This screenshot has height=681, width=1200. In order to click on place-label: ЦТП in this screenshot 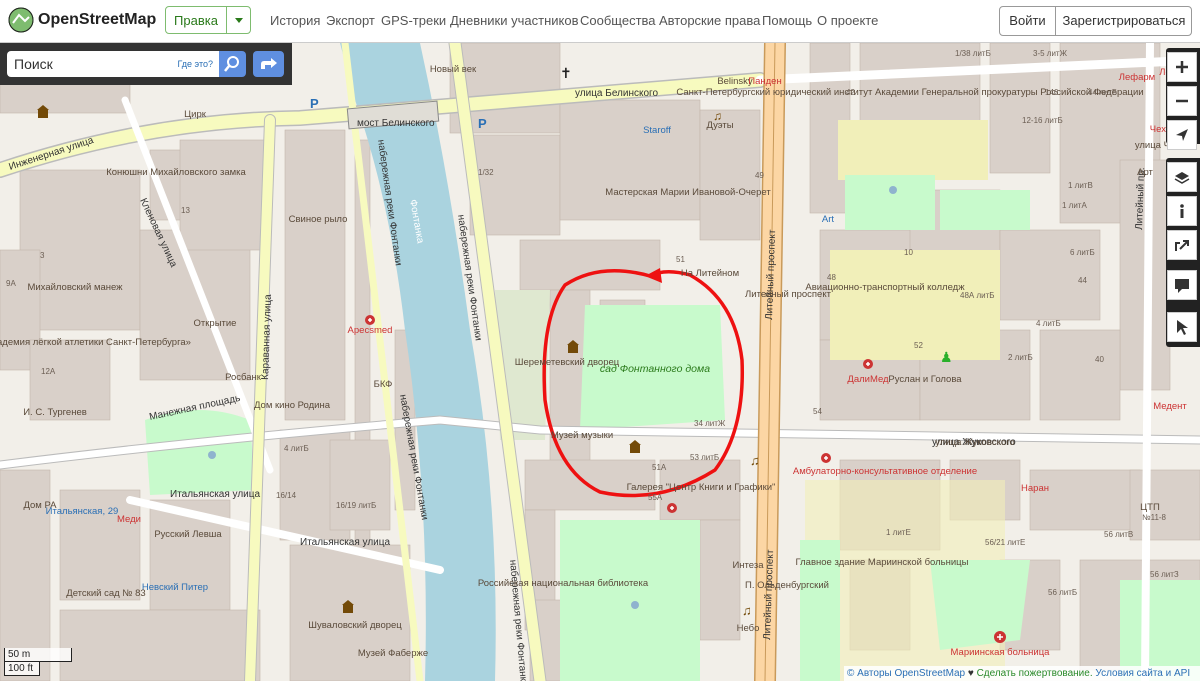, I will do `click(1150, 507)`.